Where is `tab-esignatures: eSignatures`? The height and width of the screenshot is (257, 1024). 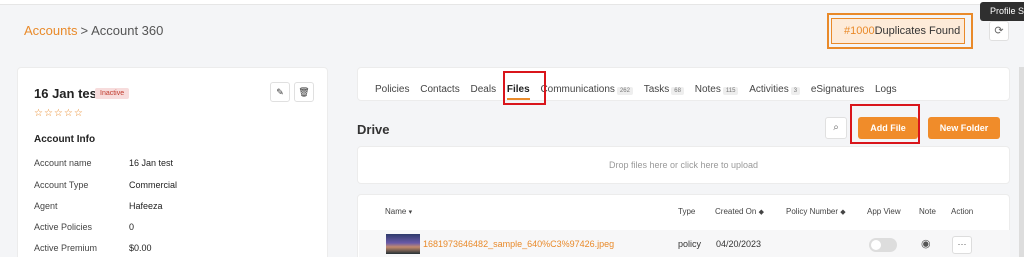
tab-esignatures: eSignatures is located at coordinates (837, 89).